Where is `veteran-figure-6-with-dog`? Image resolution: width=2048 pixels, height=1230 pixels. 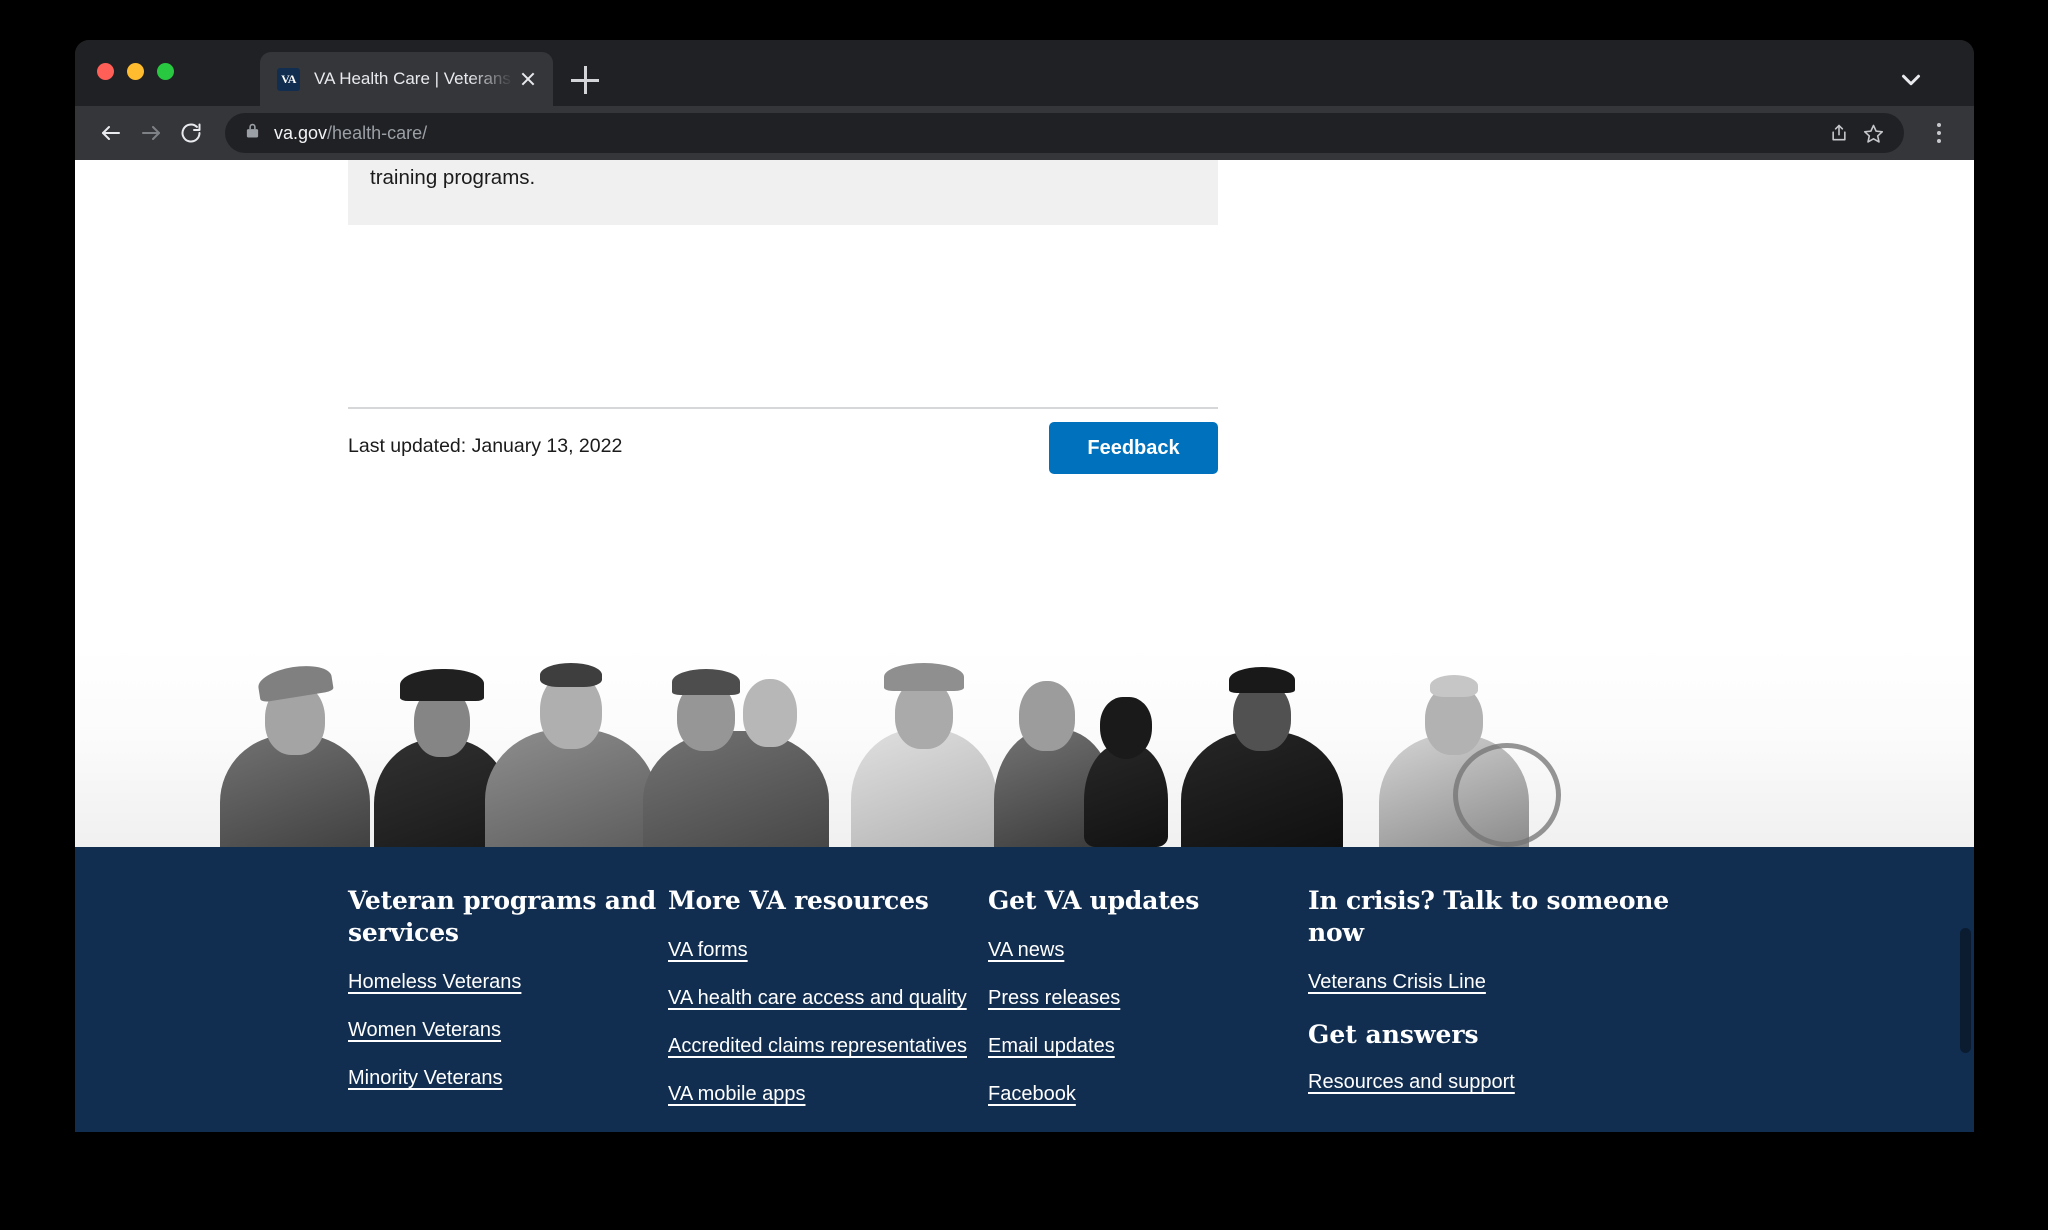 veteran-figure-6-with-dog is located at coordinates (1083, 757).